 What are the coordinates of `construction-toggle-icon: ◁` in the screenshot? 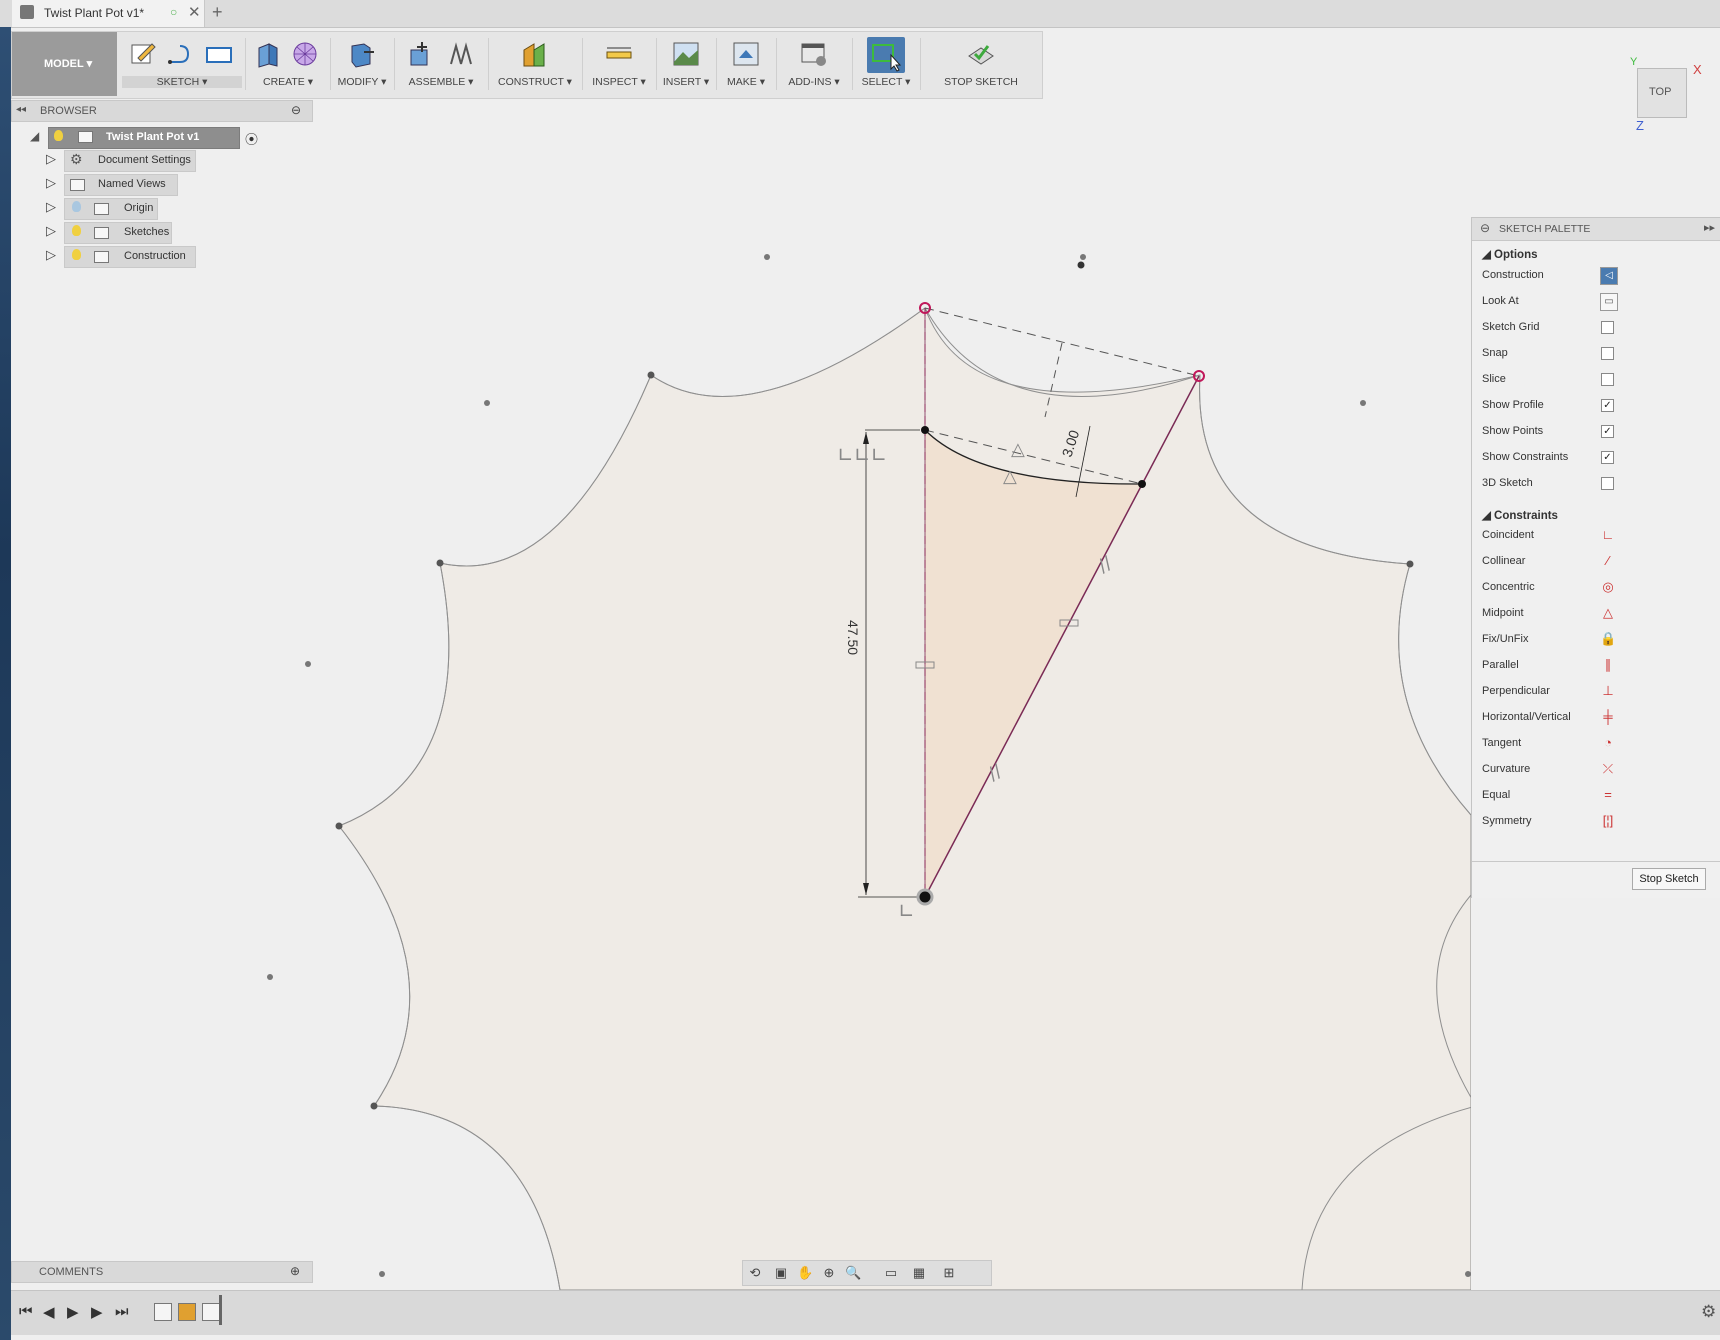 It's located at (1609, 276).